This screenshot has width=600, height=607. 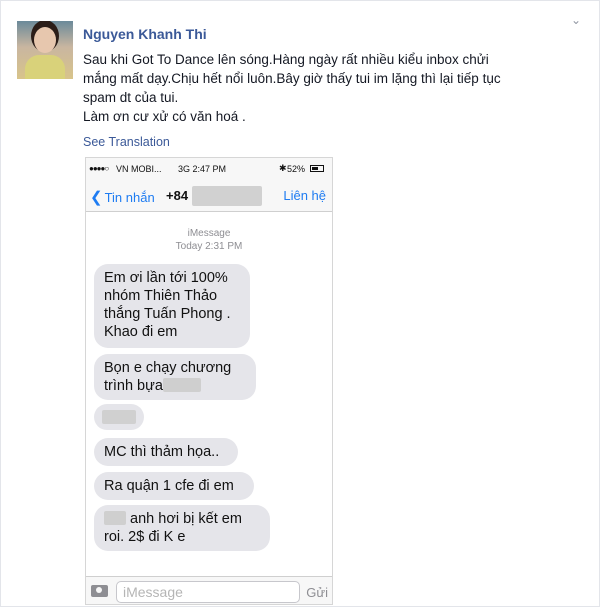 I want to click on camera-icon, so click(x=99, y=591).